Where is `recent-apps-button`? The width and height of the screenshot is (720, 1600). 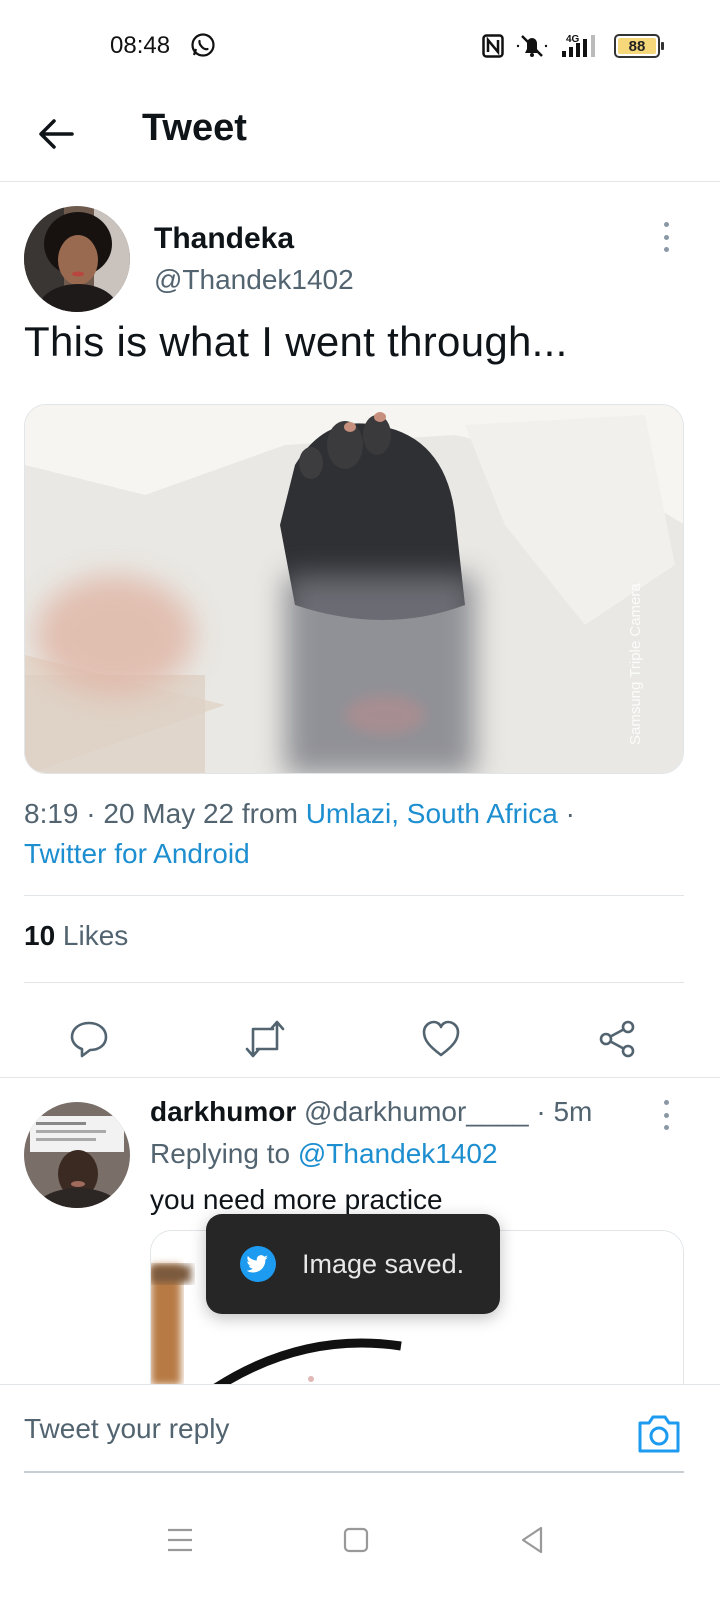 recent-apps-button is located at coordinates (180, 1540).